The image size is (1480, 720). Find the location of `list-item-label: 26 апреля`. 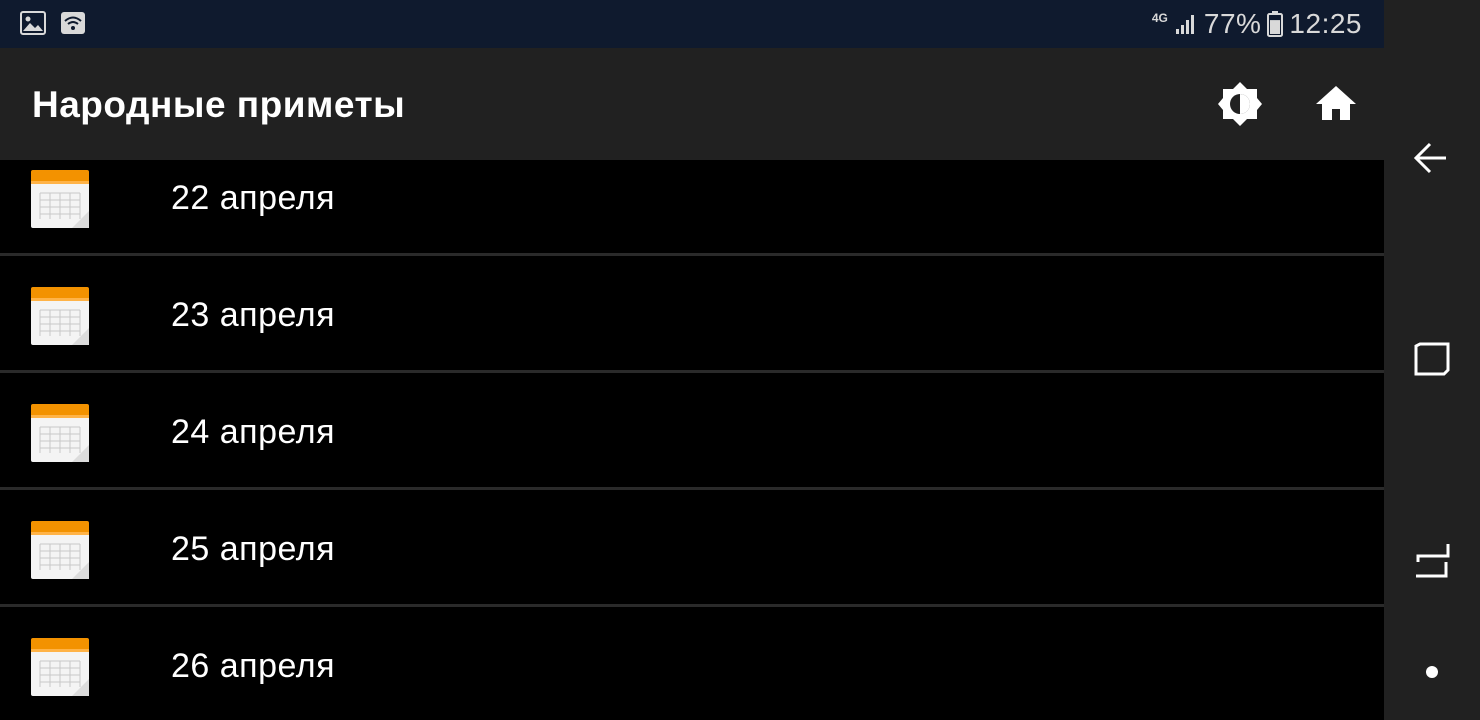

list-item-label: 26 апреля is located at coordinates (253, 666).